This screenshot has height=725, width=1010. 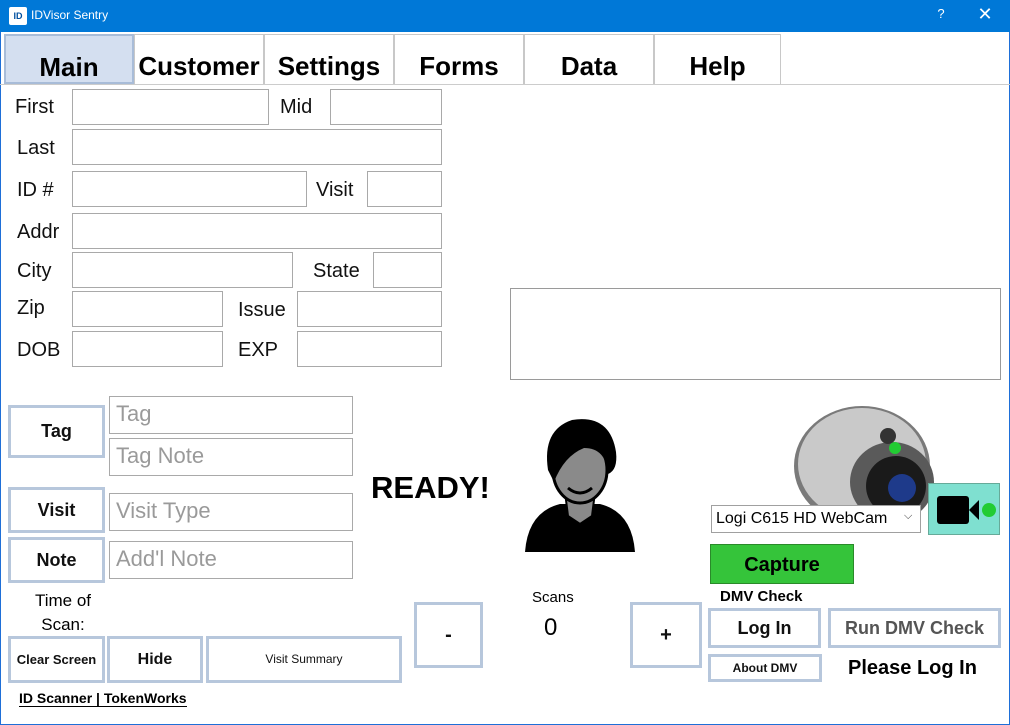 What do you see at coordinates (231, 457) in the screenshot?
I see `tag-note-input: Tag Note` at bounding box center [231, 457].